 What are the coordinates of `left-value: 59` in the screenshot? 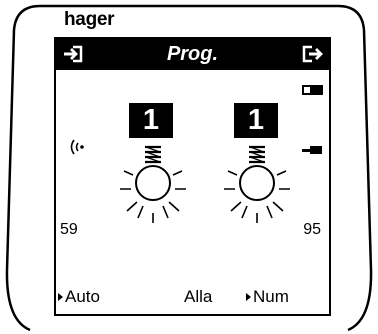 It's located at (69, 229).